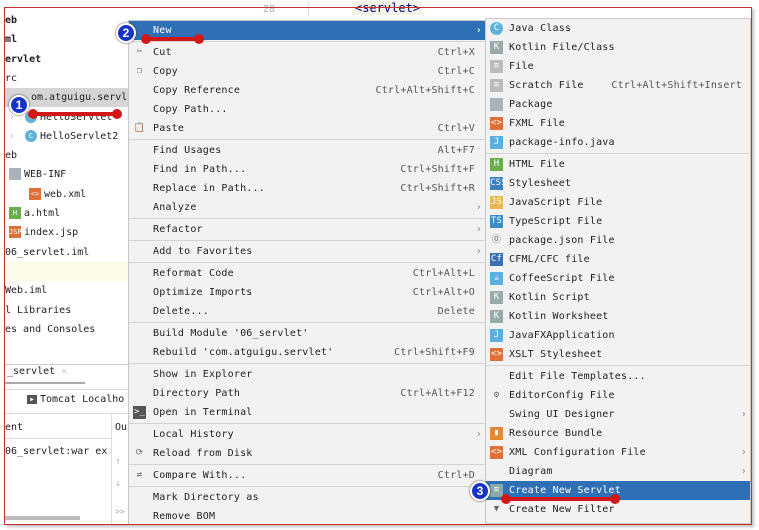  Describe the element at coordinates (307, 311) in the screenshot. I see `menu-item-delete: Delete... Delete` at that location.